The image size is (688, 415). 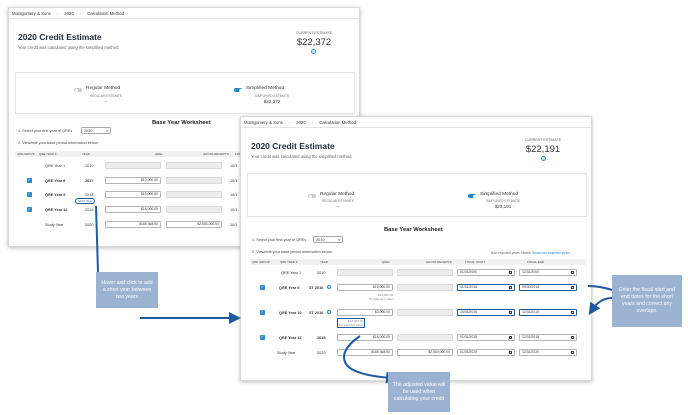 What do you see at coordinates (600, 306) in the screenshot?
I see `arrow-dates-lower` at bounding box center [600, 306].